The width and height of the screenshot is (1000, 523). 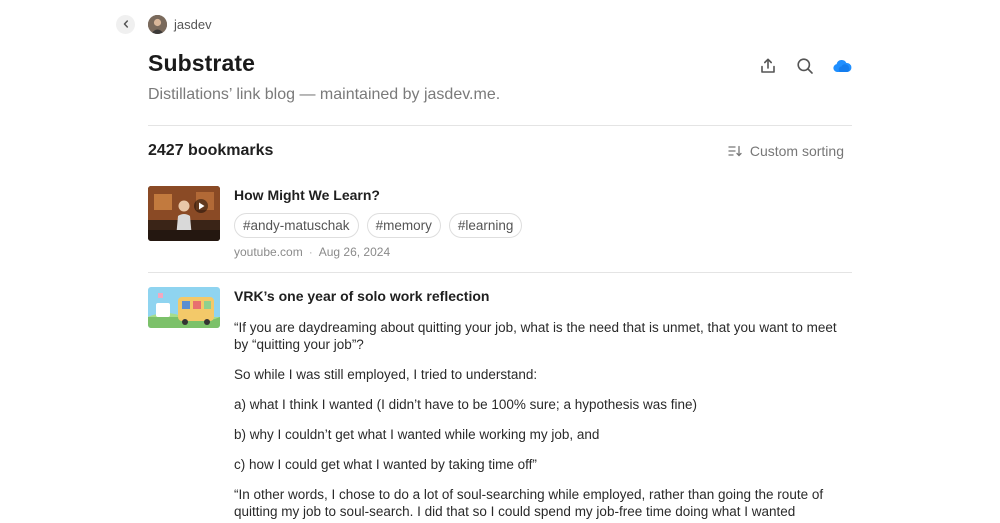 What do you see at coordinates (500, 125) in the screenshot?
I see `header-divider` at bounding box center [500, 125].